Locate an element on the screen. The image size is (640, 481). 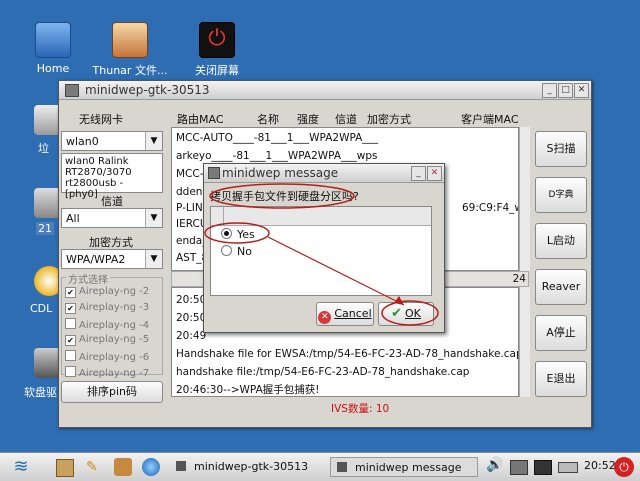
browser-icon is located at coordinates (151, 467).